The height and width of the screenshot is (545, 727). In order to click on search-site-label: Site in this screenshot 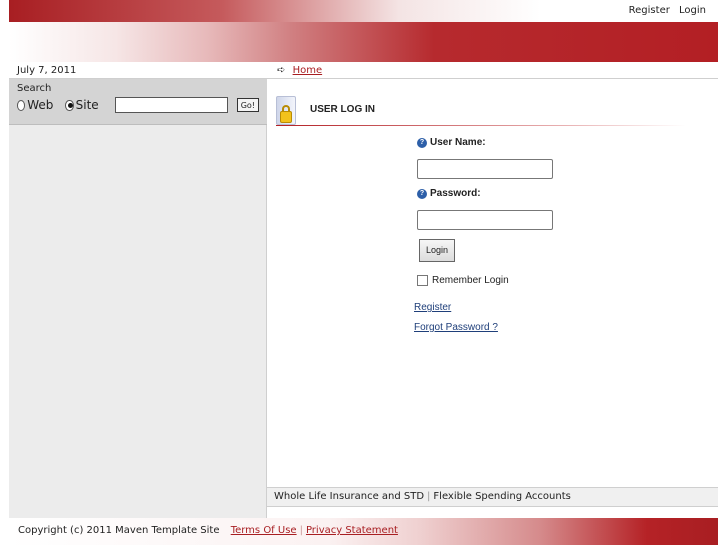, I will do `click(87, 105)`.